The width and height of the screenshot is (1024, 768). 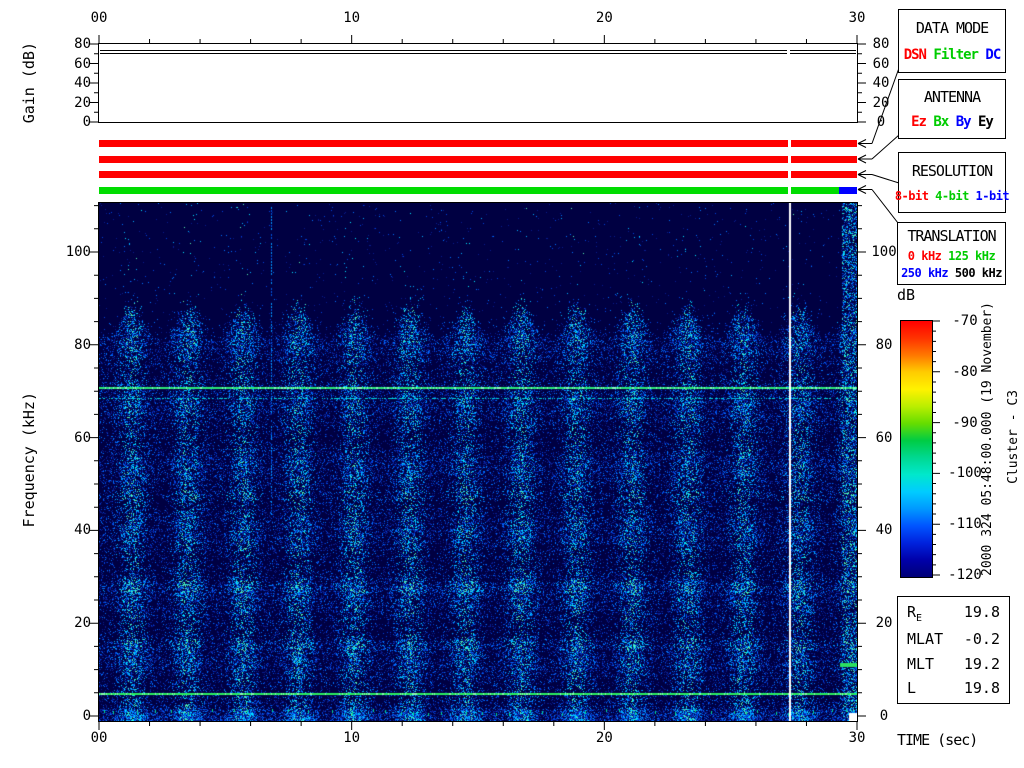 What do you see at coordinates (953, 688) in the screenshot?
I see `ephemeris-row-l: L 19.8` at bounding box center [953, 688].